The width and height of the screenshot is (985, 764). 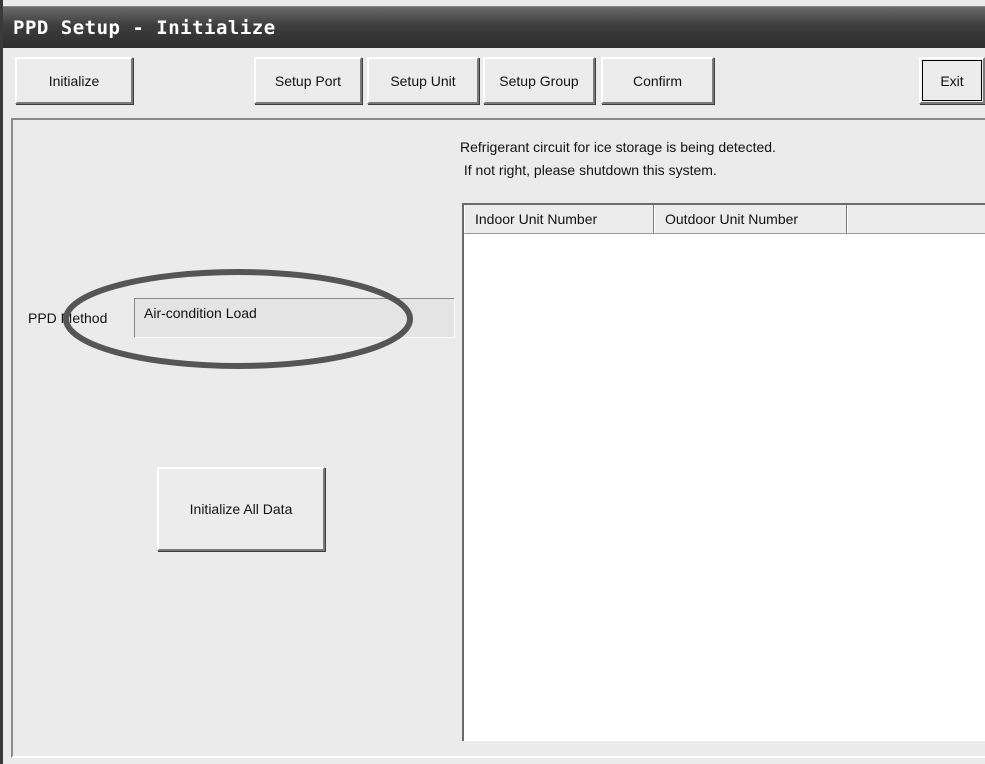 What do you see at coordinates (144, 28) in the screenshot?
I see `window-title: PPD Setup - Initialize` at bounding box center [144, 28].